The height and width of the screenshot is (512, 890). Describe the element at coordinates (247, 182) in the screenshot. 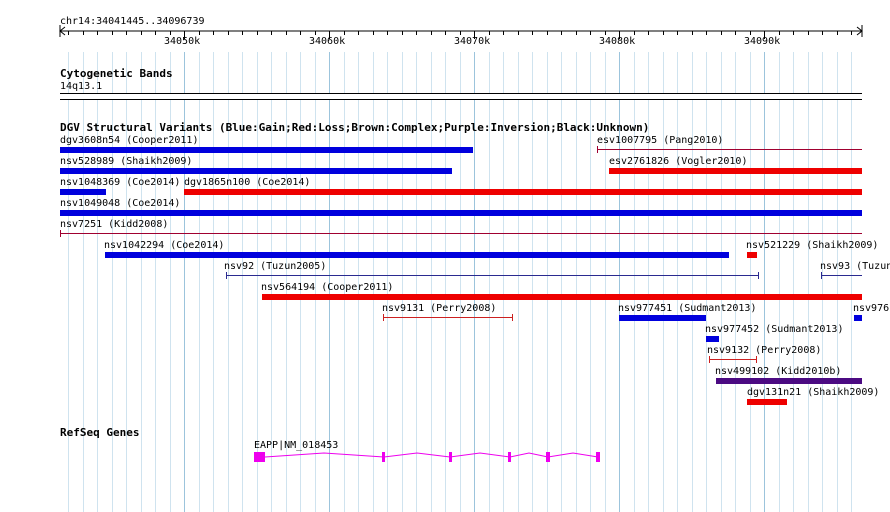

I see `feature-label: dgv1865n100 (Coe2014)` at that location.